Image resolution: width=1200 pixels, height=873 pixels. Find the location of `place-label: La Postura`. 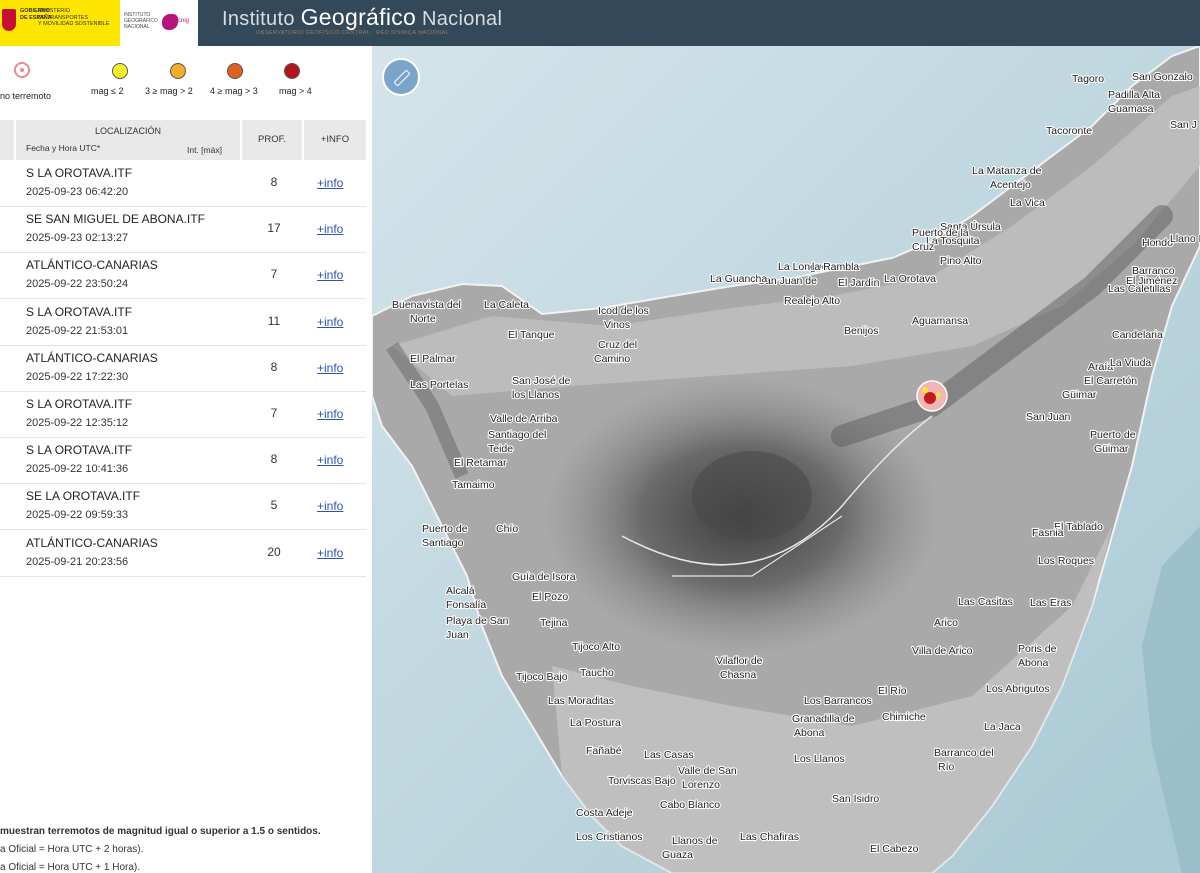

place-label: La Postura is located at coordinates (595, 723).